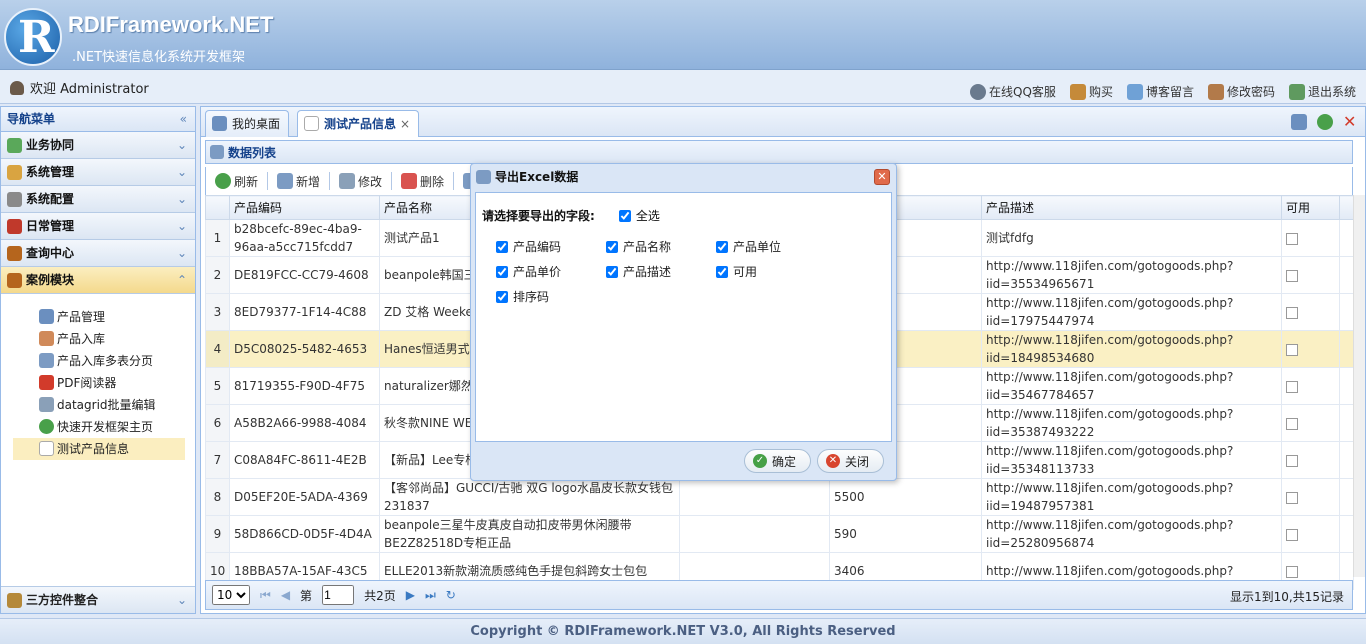  I want to click on sidebar-item-test-product: 测试产品信息, so click(99, 449).